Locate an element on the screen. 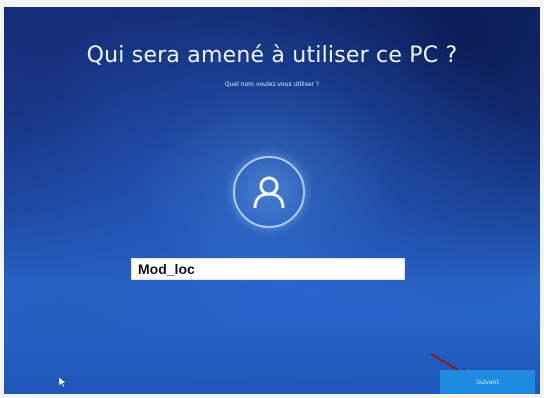 The width and height of the screenshot is (544, 398). page-subtitle: Quel nom voulez-vous utiliser ? is located at coordinates (272, 84).